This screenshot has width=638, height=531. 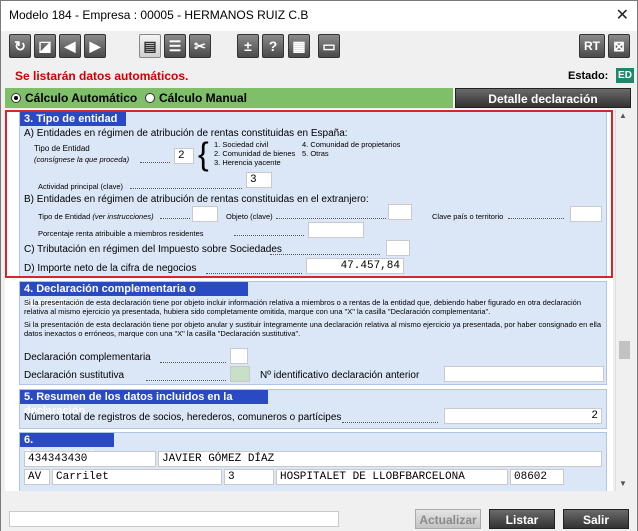 I want to click on next-icon: ▶, so click(x=95, y=46).